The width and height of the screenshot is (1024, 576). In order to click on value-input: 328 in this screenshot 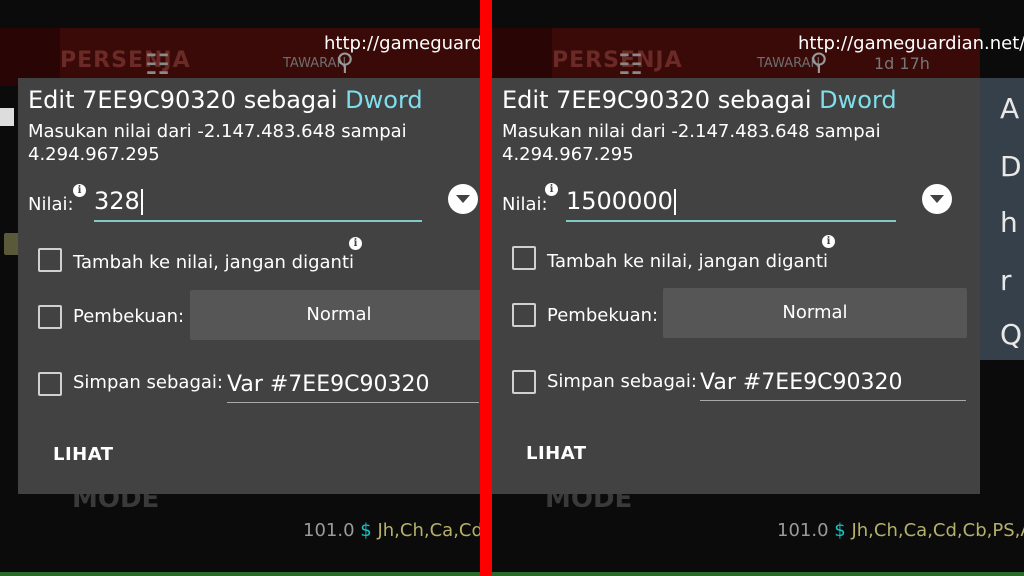, I will do `click(258, 202)`.